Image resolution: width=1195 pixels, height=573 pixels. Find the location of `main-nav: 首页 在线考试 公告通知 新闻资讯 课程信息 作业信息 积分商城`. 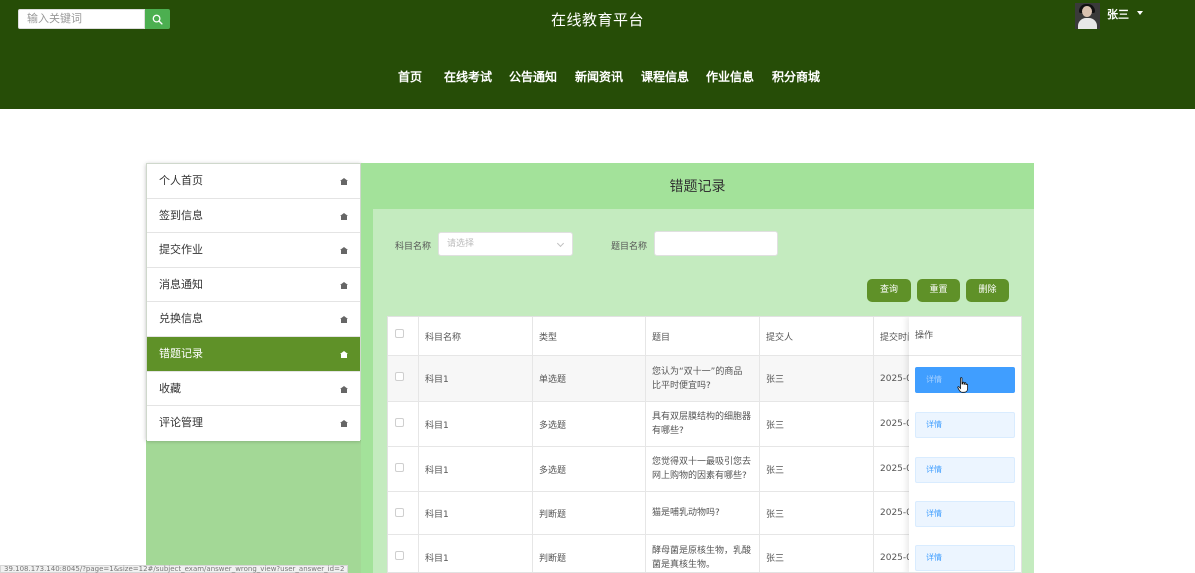

main-nav: 首页 在线考试 公告通知 新闻资讯 课程信息 作业信息 积分商城 is located at coordinates (597, 76).